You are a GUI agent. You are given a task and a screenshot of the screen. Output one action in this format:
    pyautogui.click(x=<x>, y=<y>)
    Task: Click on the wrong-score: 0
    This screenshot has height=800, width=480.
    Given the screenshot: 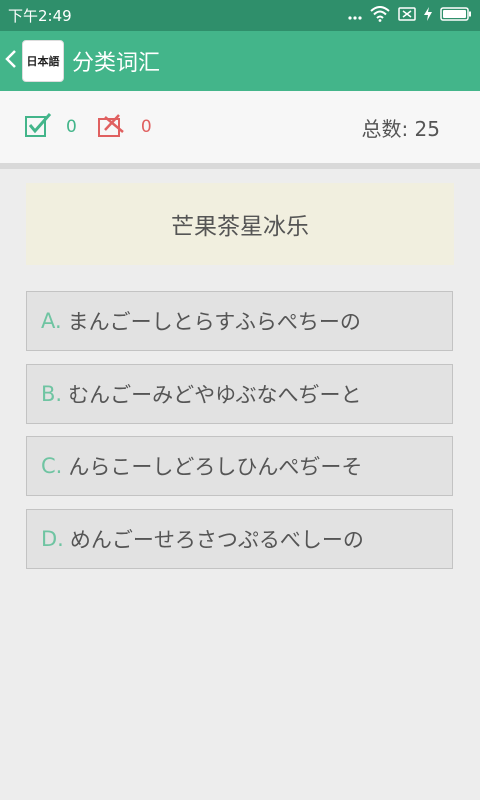 What is the action you would take?
    pyautogui.click(x=124, y=127)
    